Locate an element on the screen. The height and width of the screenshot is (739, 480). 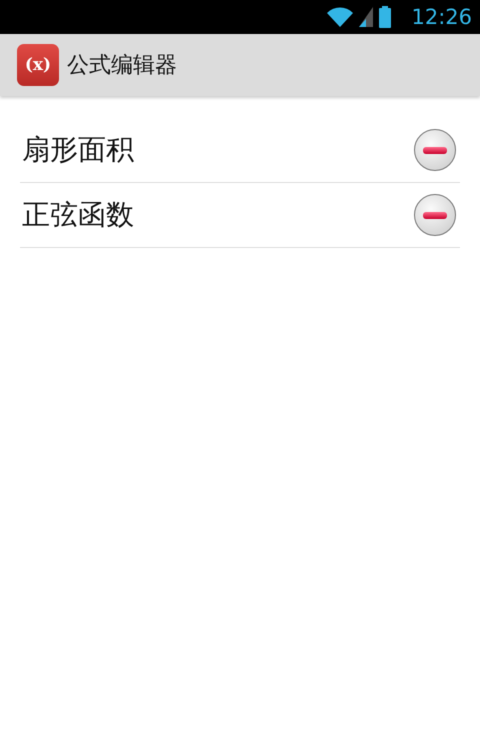
wifi-icon is located at coordinates (340, 17).